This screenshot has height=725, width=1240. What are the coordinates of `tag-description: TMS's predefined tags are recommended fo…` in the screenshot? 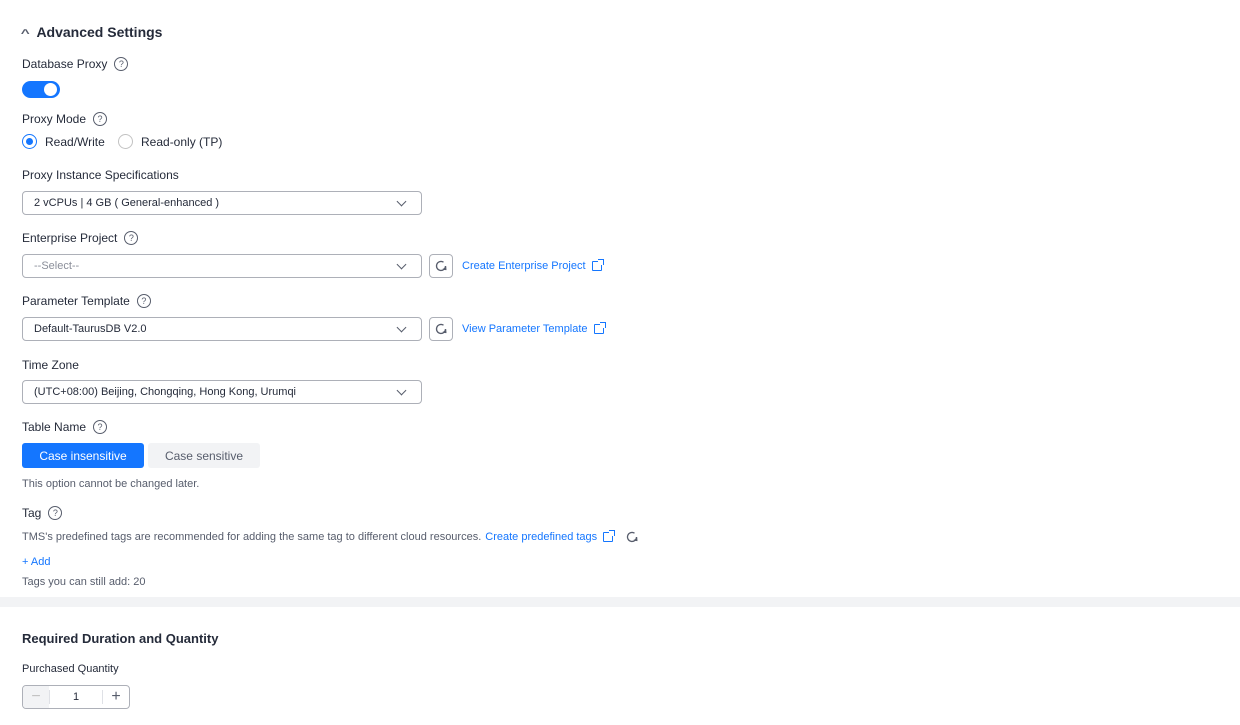 It's located at (252, 537).